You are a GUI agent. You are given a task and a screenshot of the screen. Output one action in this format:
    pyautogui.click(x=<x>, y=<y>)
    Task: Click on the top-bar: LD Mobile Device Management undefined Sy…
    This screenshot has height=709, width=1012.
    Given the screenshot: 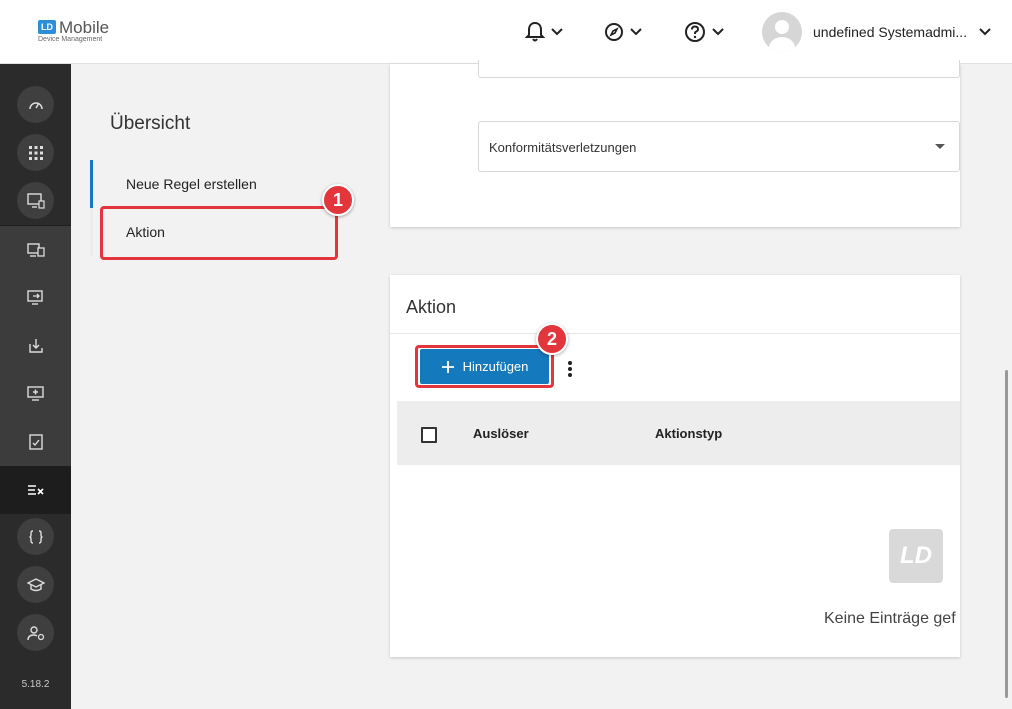 What is the action you would take?
    pyautogui.click(x=506, y=32)
    